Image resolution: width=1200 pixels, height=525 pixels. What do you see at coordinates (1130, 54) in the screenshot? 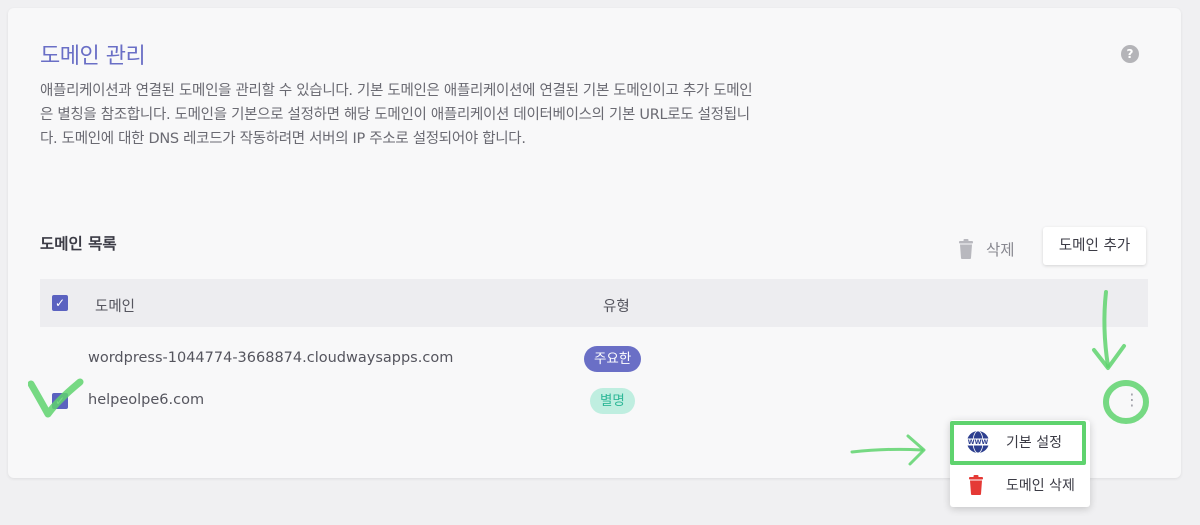
I see `question-icon: ?` at bounding box center [1130, 54].